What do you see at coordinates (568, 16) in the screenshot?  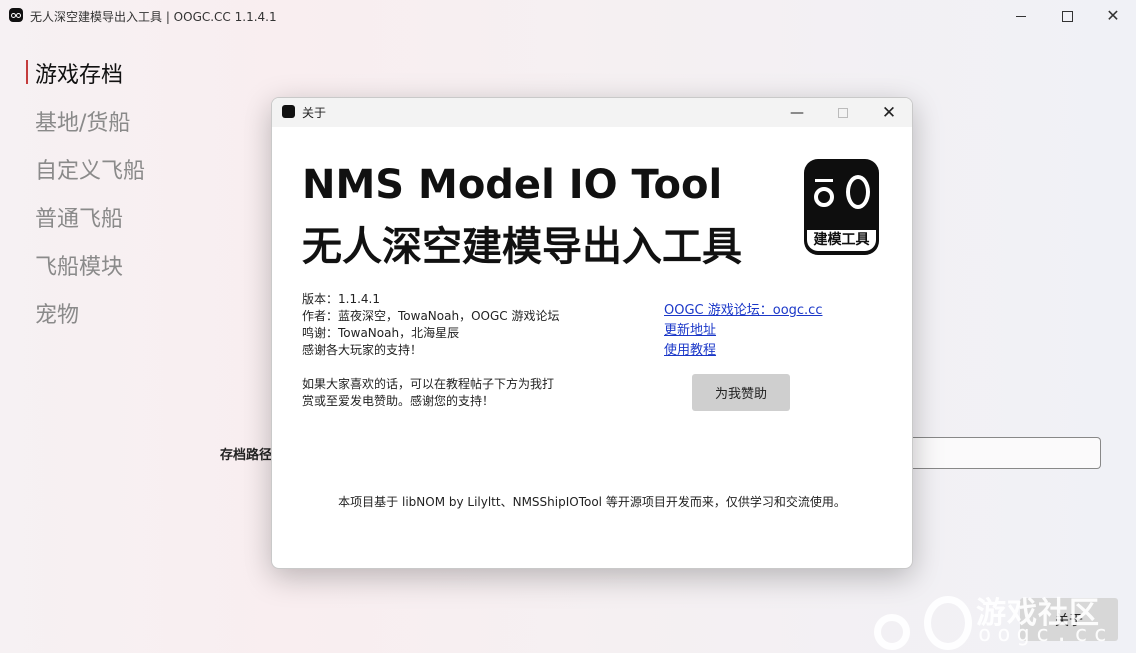 I see `main-titlebar: 无人深空建模导出入工具 | OOGC.CC 1.1.4.1 ✕` at bounding box center [568, 16].